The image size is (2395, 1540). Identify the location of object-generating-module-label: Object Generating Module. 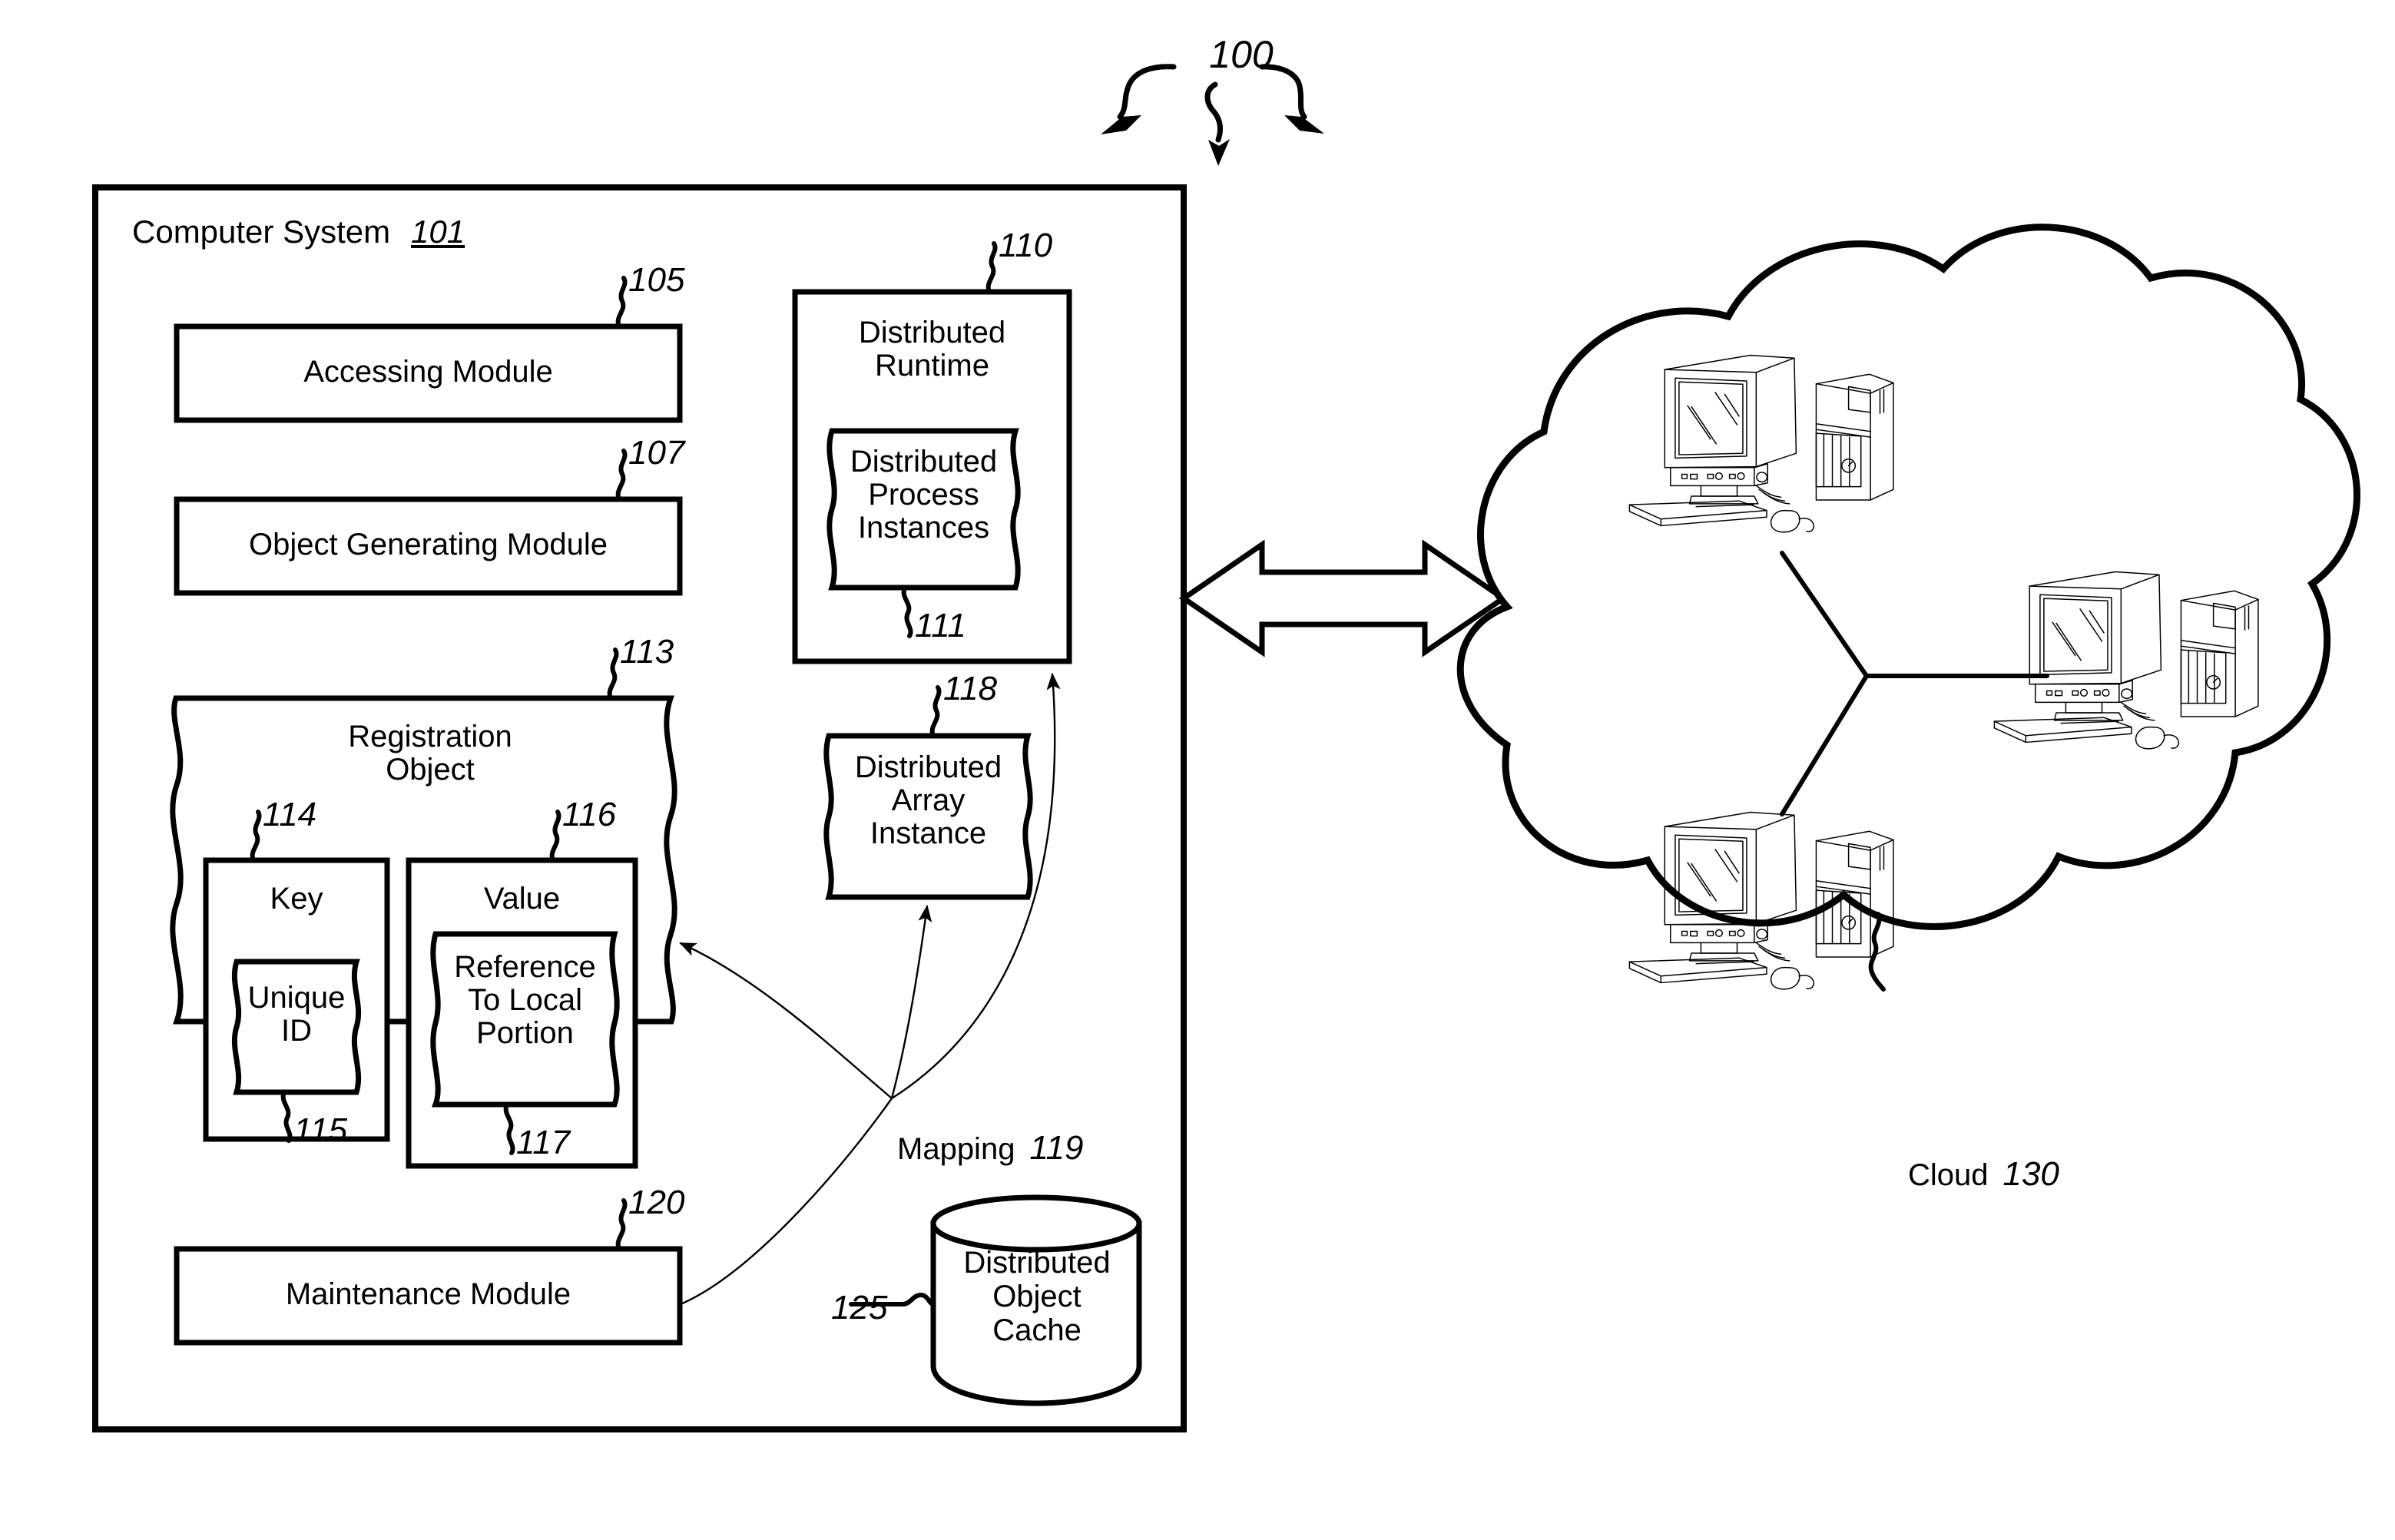
(428, 544).